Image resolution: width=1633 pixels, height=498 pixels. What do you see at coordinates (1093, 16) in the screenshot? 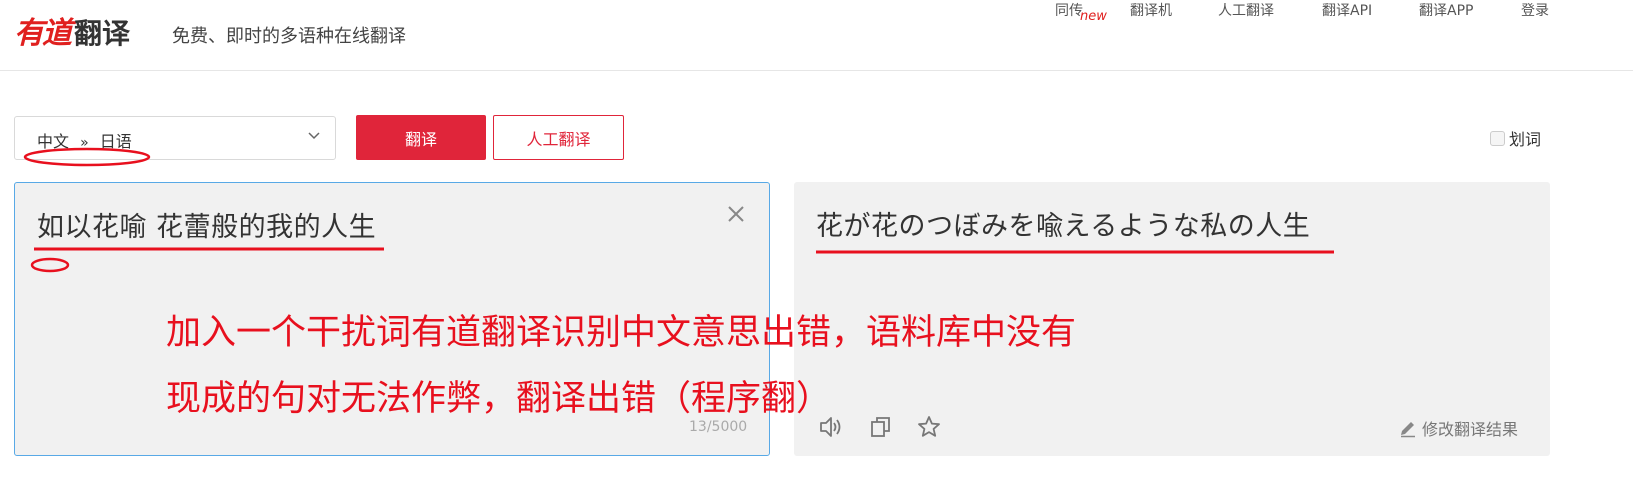
I see `new-badge: new` at bounding box center [1093, 16].